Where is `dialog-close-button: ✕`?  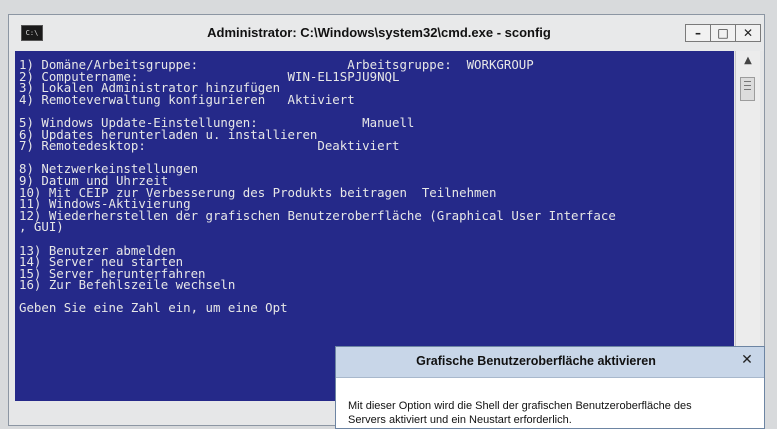 dialog-close-button: ✕ is located at coordinates (747, 361).